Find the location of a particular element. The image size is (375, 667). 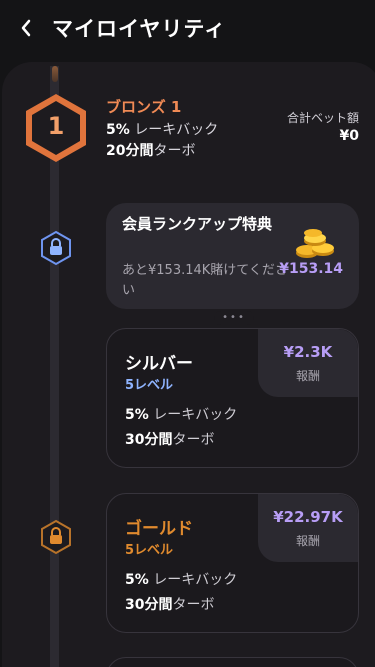

tier-card-gold: ¥22.97K 報酬 ゴールド 5レベル 5% レーキバック 30分間ターボ is located at coordinates (232, 563).